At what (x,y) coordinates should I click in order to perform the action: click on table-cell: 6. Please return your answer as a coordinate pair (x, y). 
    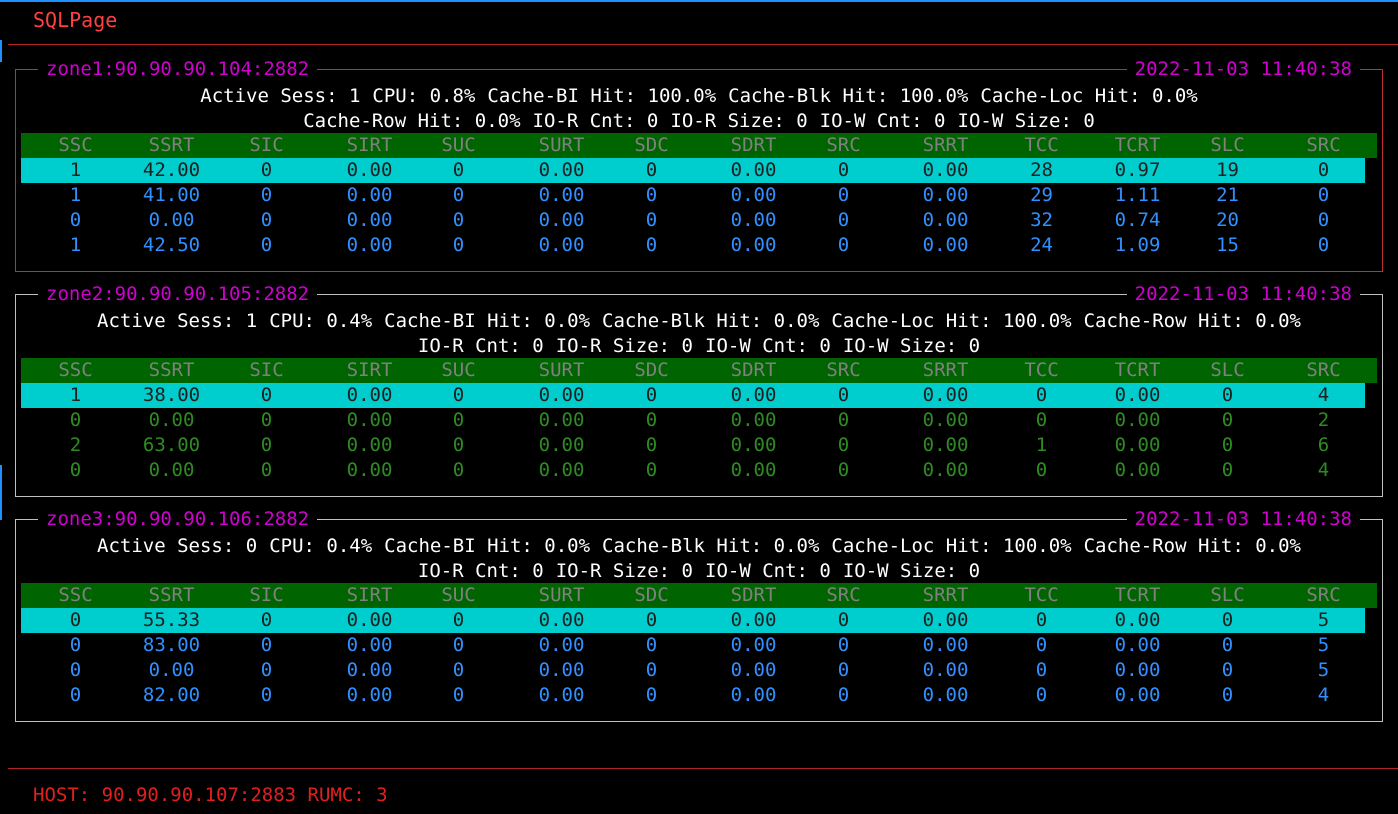
    Looking at the image, I should click on (1323, 445).